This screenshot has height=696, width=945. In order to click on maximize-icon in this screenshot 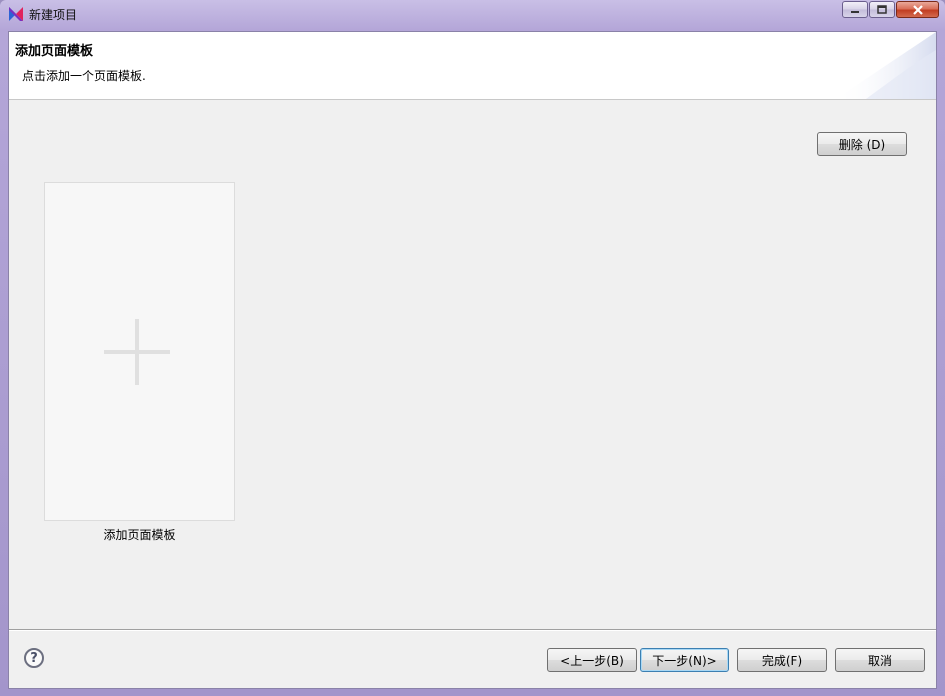, I will do `click(882, 9)`.